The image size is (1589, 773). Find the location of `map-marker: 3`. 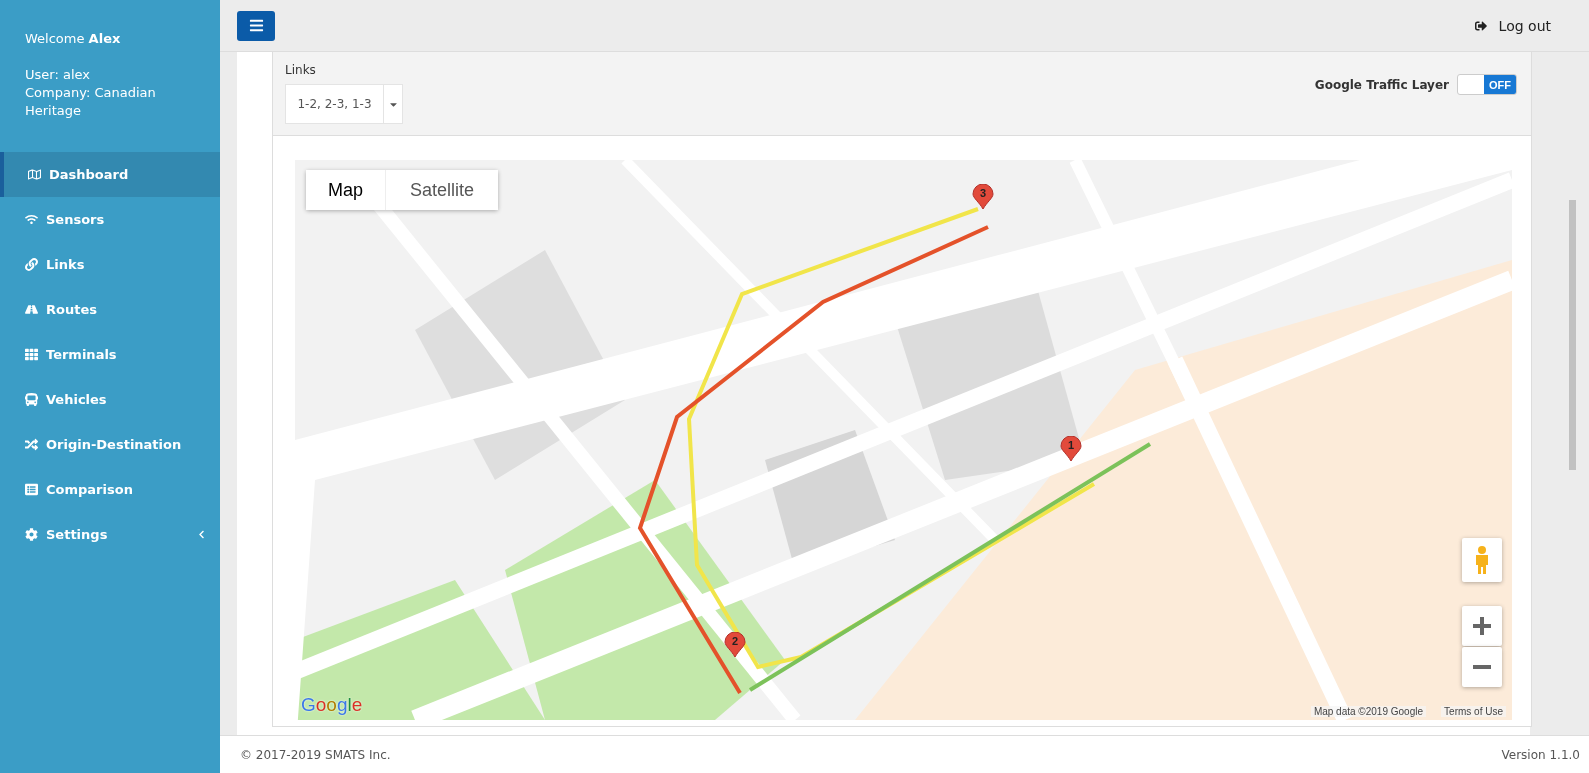

map-marker: 3 is located at coordinates (983, 197).